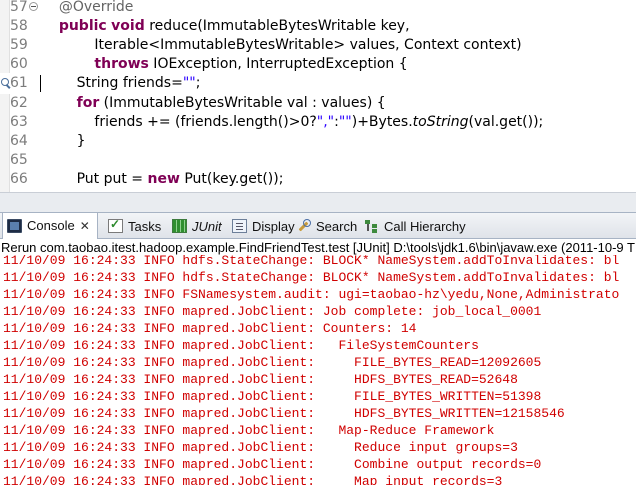  I want to click on code-token: (ImmutableBytesWritable val : values) {, so click(242, 102).